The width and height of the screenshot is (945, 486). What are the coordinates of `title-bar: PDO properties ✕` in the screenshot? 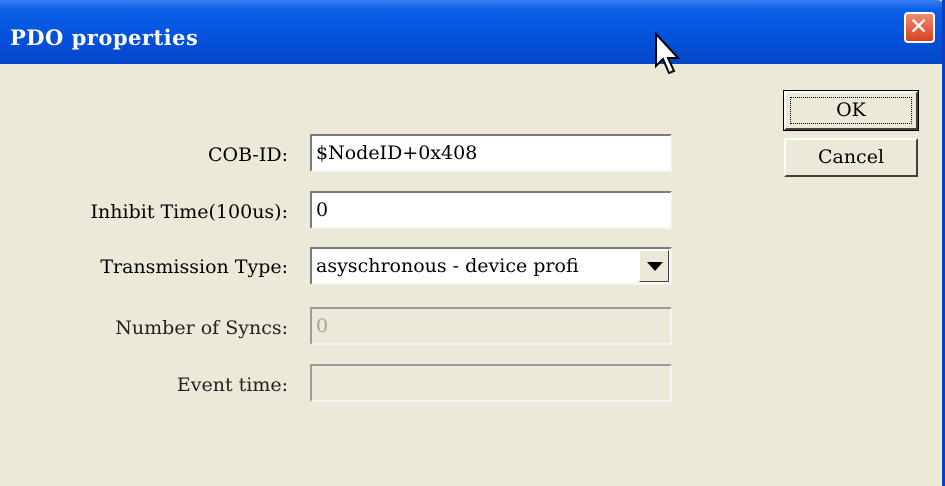 It's located at (471, 32).